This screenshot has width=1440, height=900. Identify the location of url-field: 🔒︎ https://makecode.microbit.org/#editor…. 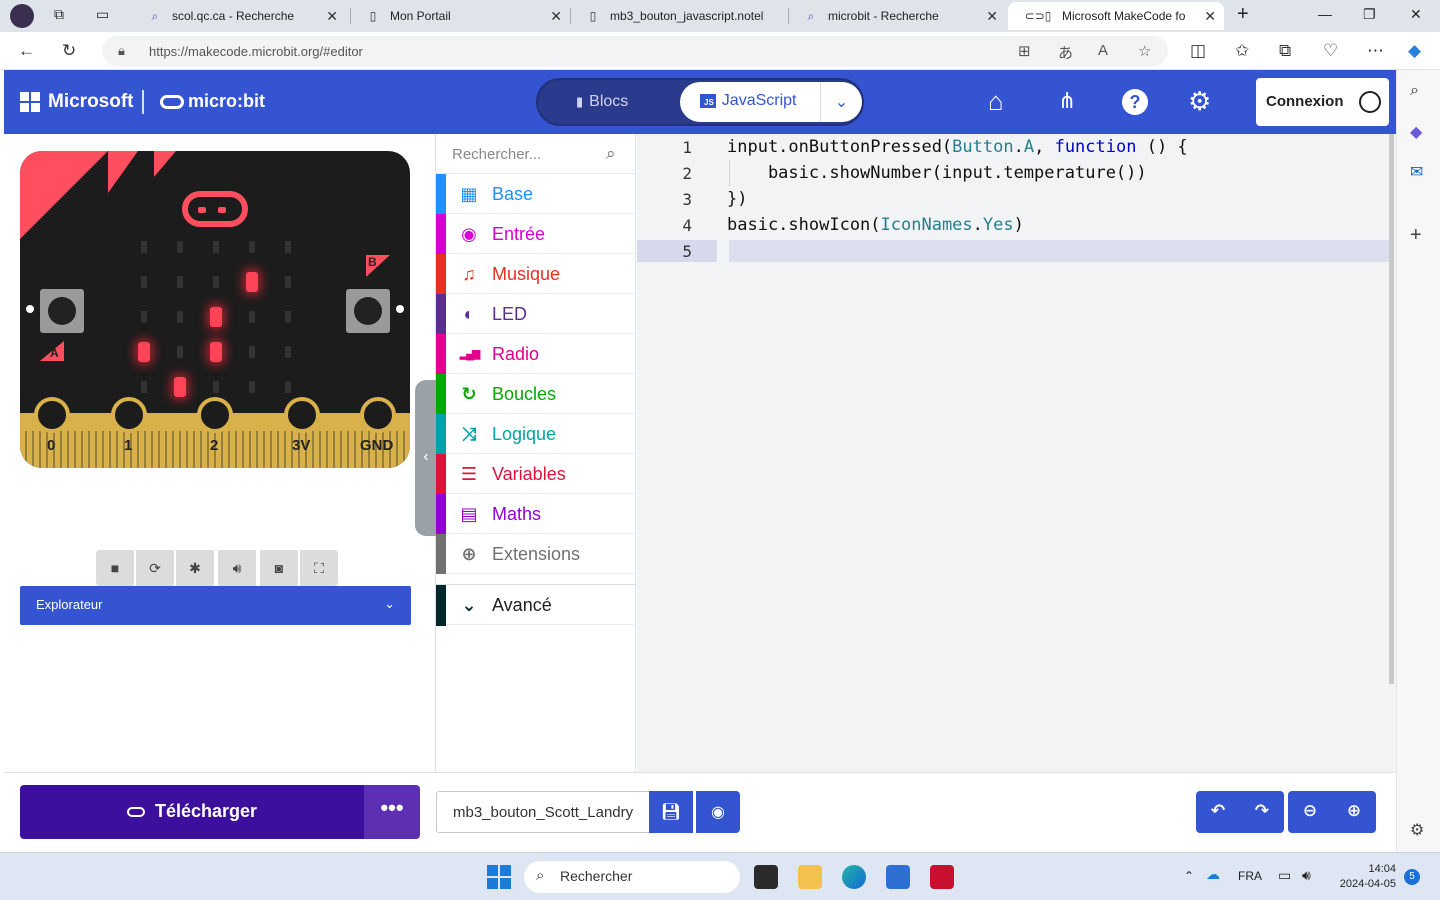
(635, 51).